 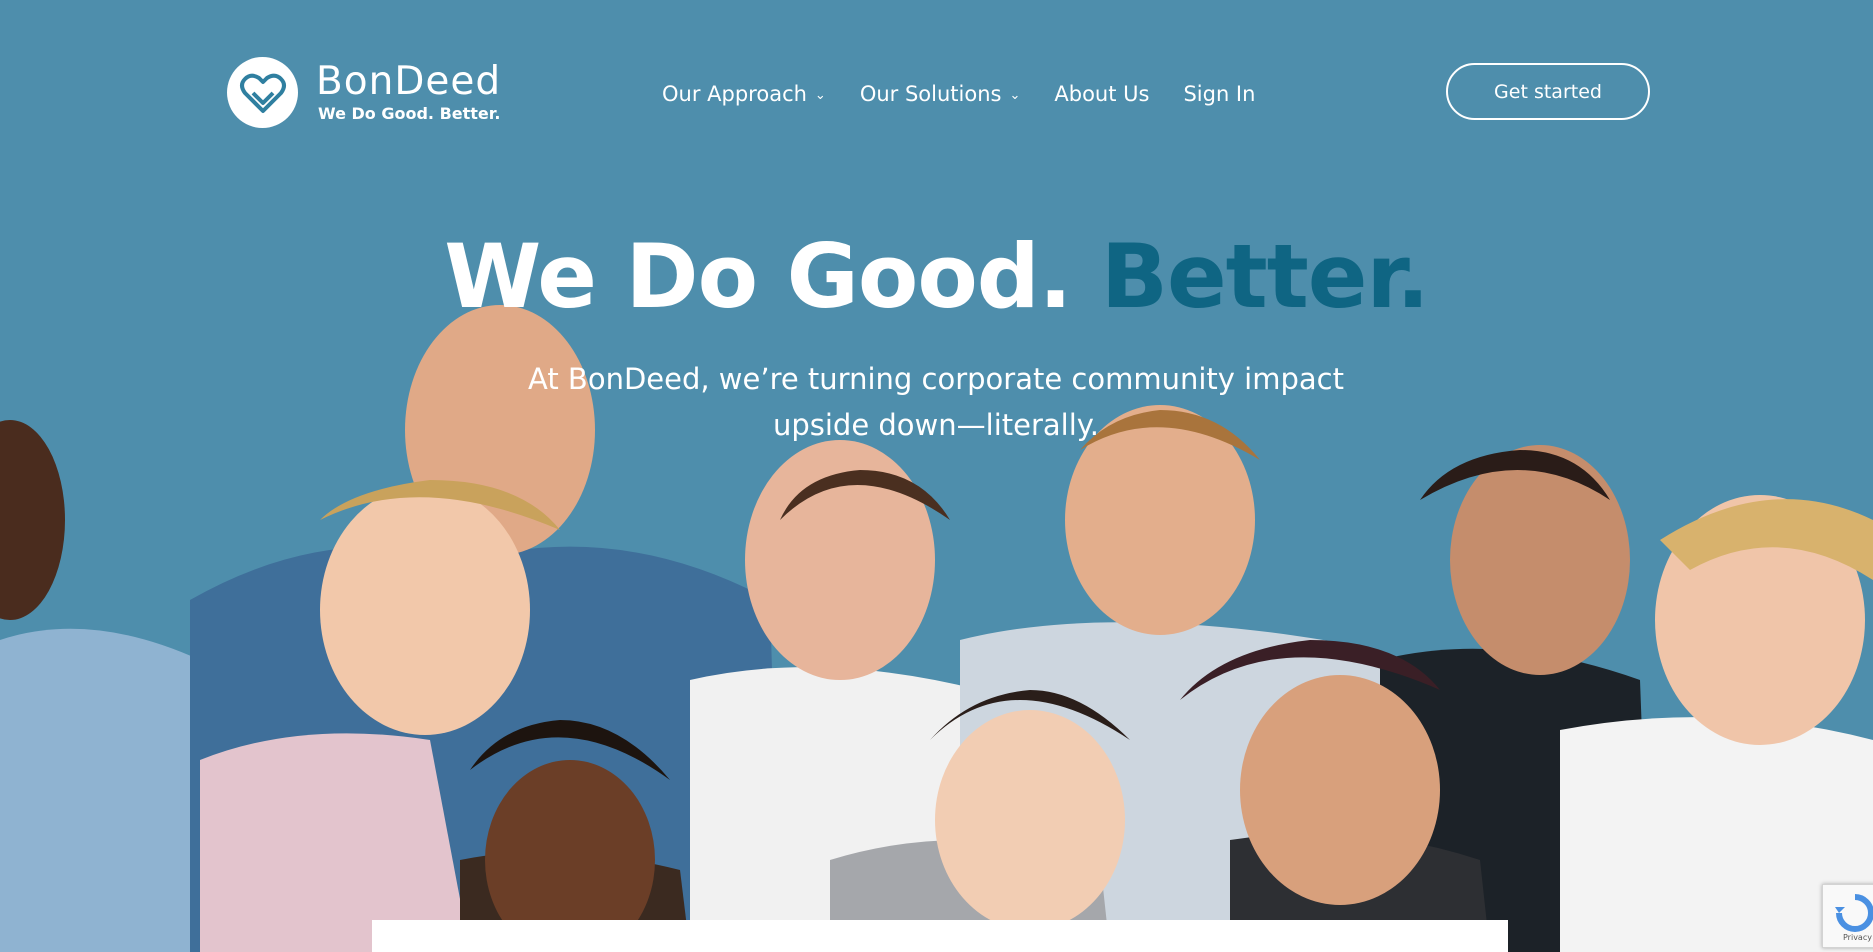 I want to click on nav-item-our-solutions: Our Solutions ⌄, so click(x=940, y=94).